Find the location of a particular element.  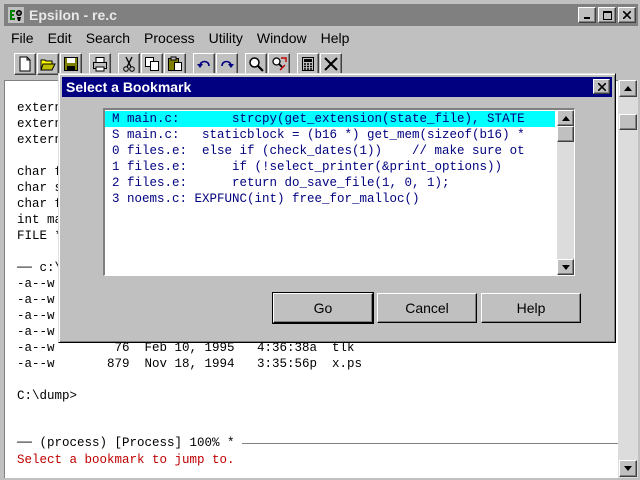

minimize-button is located at coordinates (587, 15).